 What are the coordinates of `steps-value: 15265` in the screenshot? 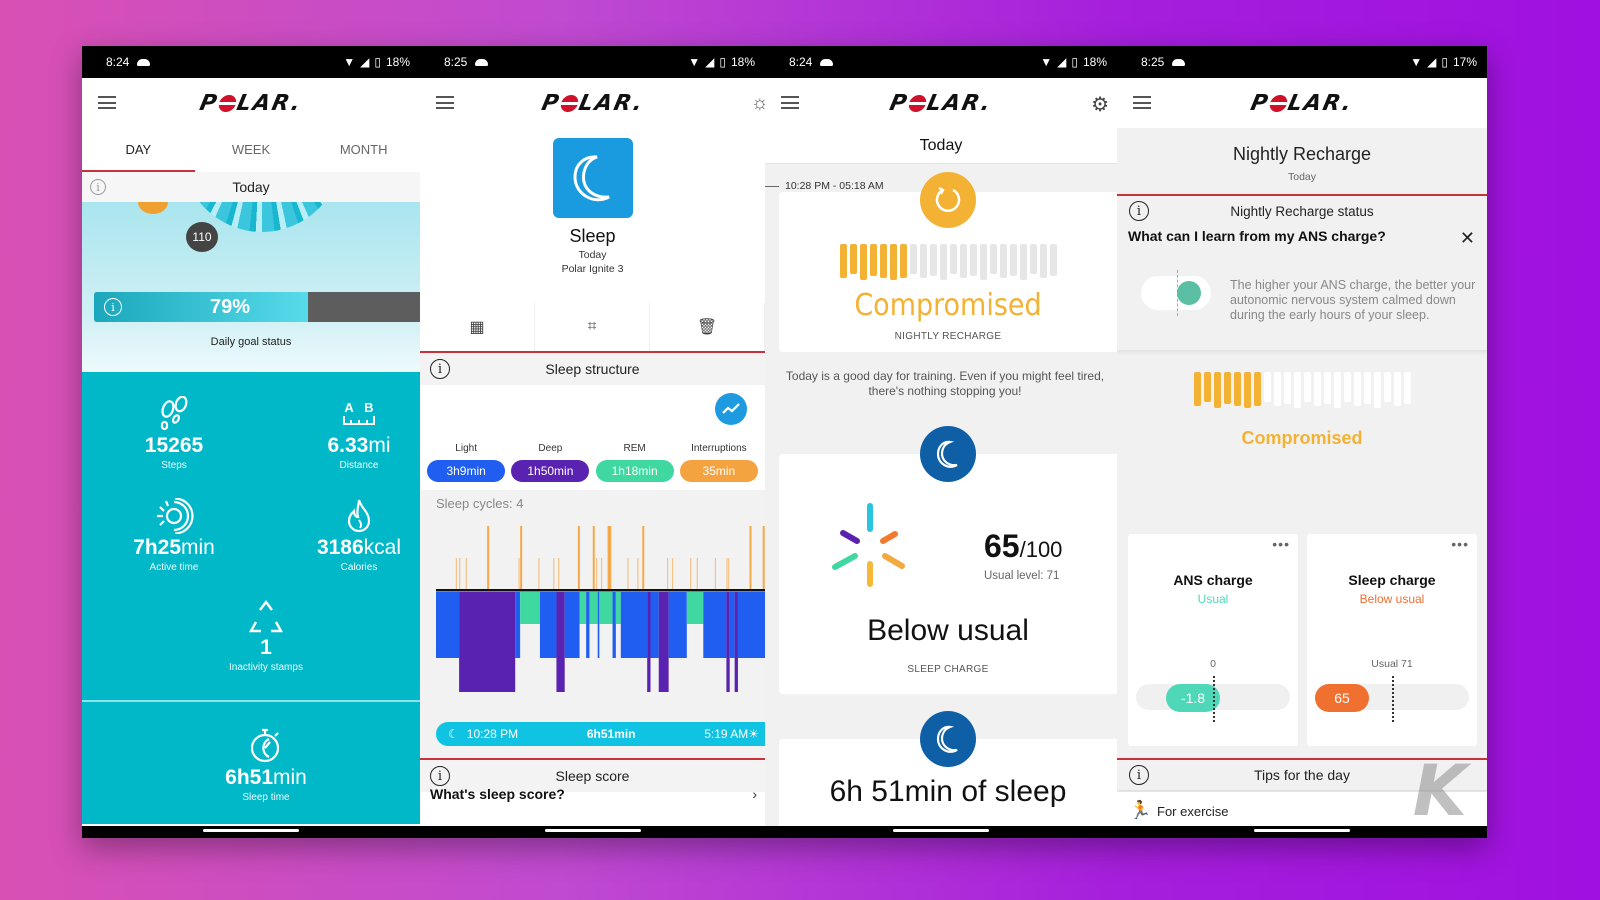 It's located at (174, 445).